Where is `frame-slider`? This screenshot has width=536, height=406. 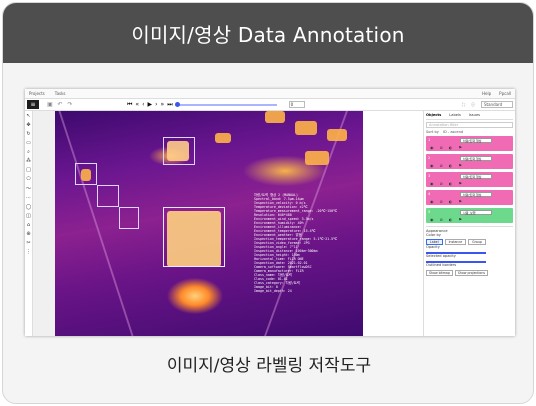
frame-slider is located at coordinates (225, 104).